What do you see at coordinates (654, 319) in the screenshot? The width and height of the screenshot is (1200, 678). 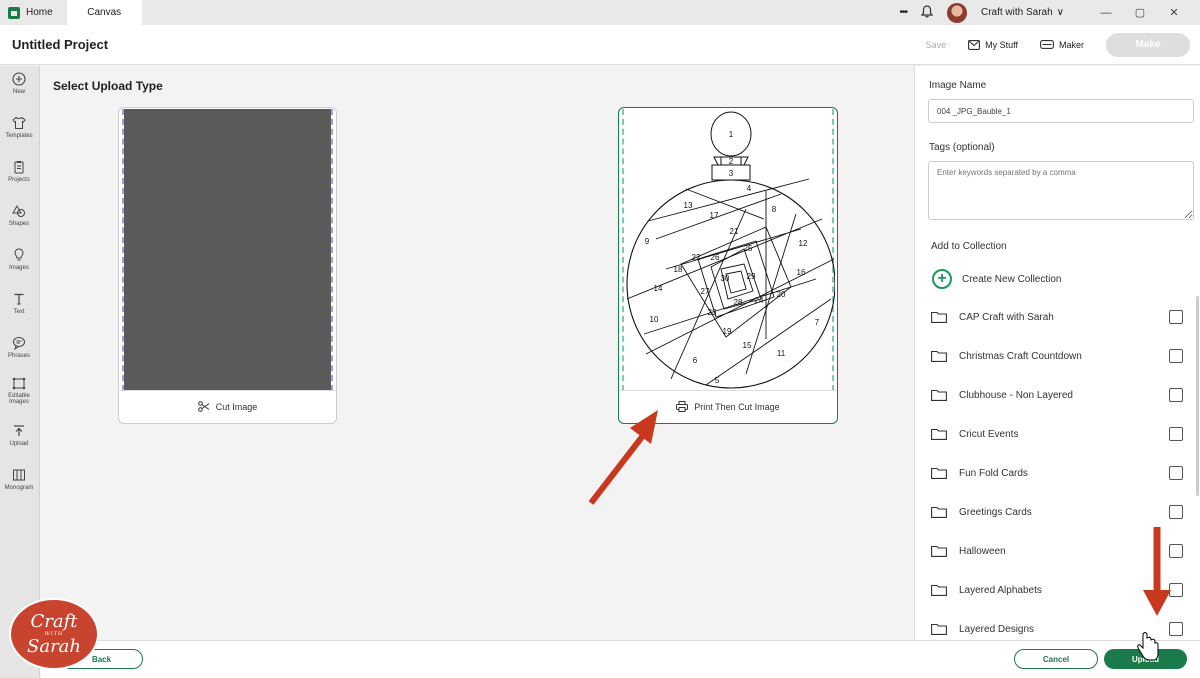 I see `ornament-number: 10` at bounding box center [654, 319].